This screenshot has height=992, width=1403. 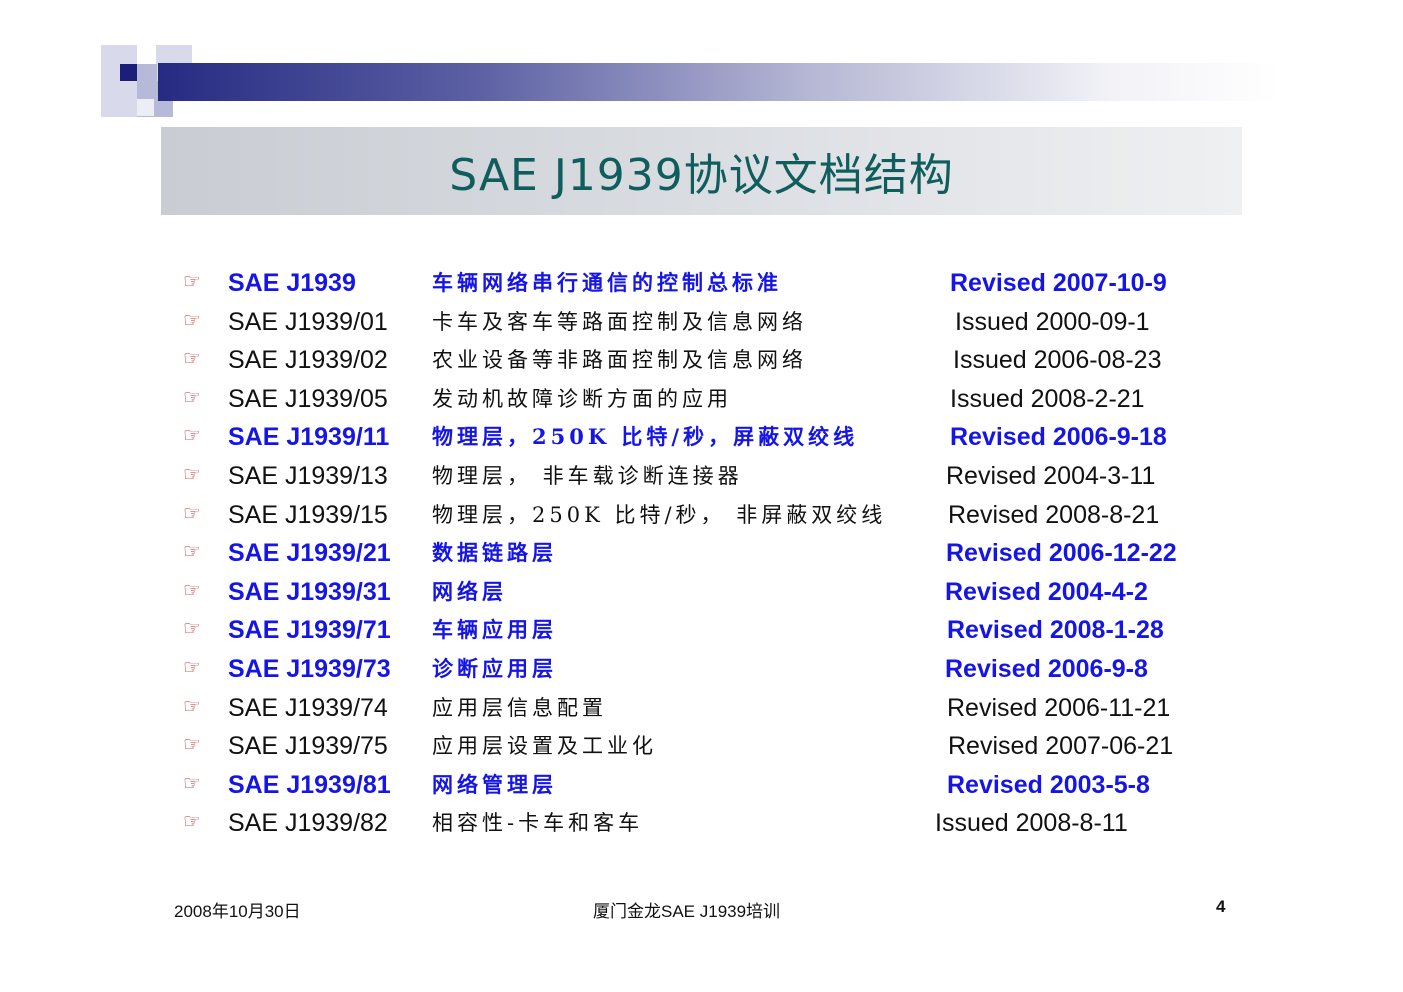 What do you see at coordinates (1047, 398) in the screenshot?
I see `document-date: Issued 2008-2-21` at bounding box center [1047, 398].